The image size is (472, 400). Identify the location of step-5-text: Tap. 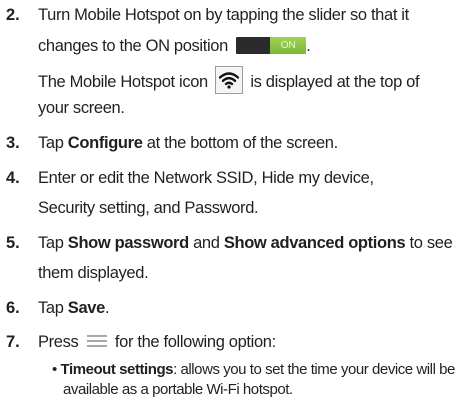
(53, 243).